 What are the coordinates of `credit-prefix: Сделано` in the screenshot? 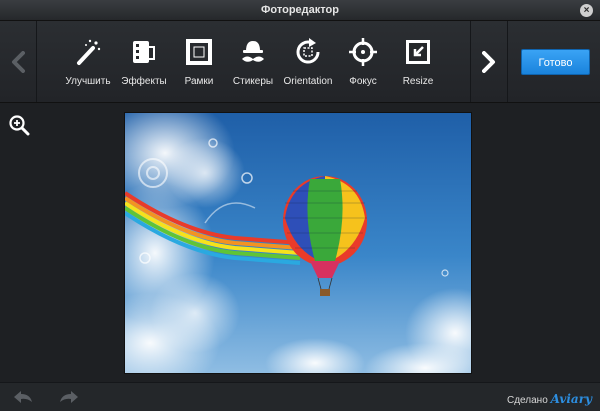 It's located at (527, 400).